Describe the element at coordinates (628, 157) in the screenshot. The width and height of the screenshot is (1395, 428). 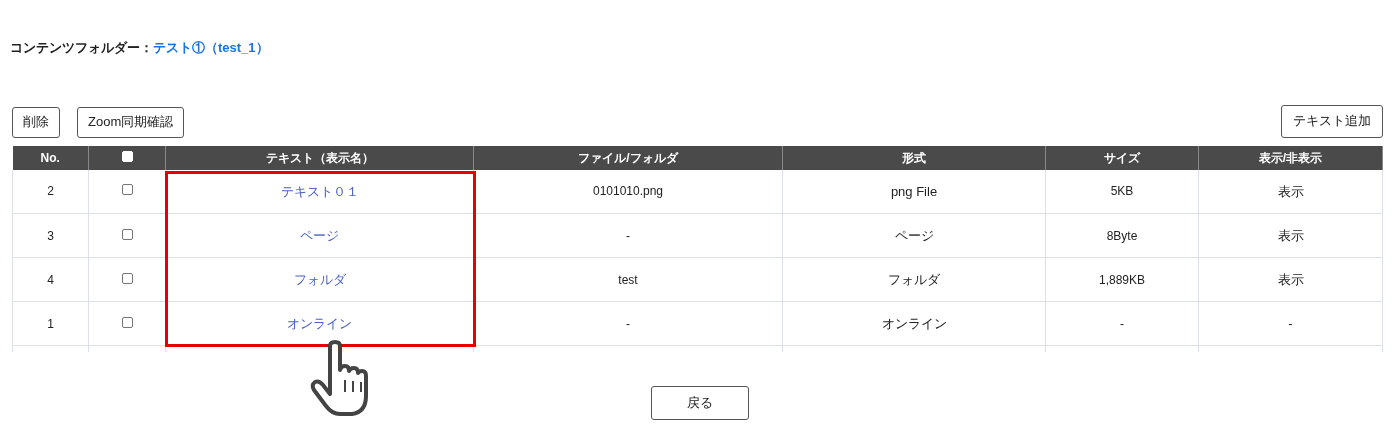
I see `column-header: ファイル/フォルダ` at that location.